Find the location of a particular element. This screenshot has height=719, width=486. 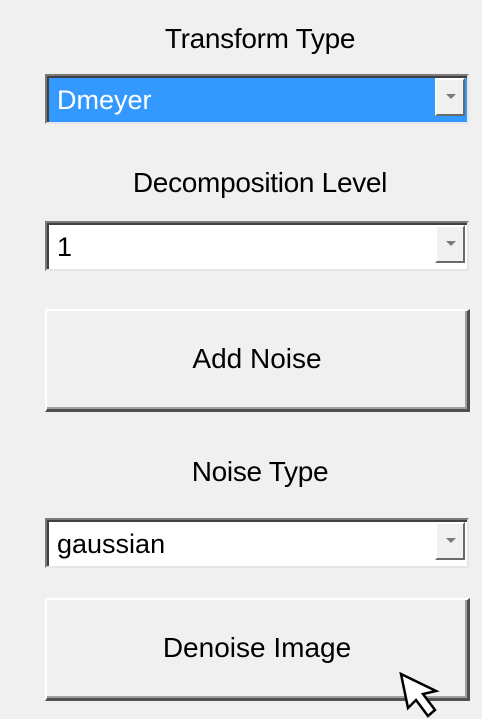

noise-type-field: gaussian is located at coordinates (257, 543).